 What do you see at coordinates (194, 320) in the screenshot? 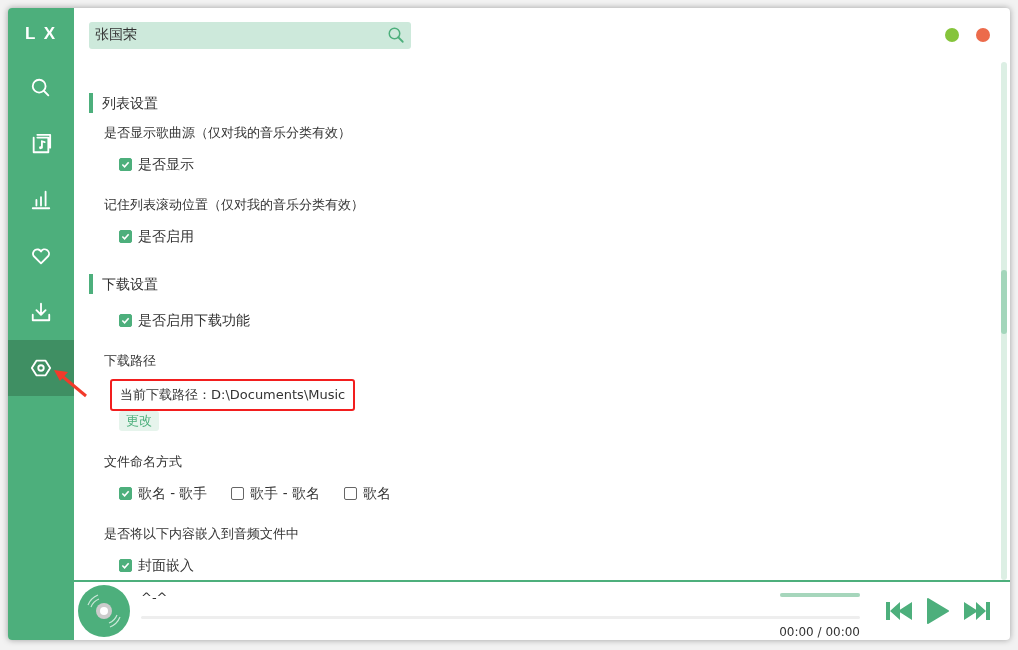
I see `checkbox-label: 是否启用下载功能` at bounding box center [194, 320].